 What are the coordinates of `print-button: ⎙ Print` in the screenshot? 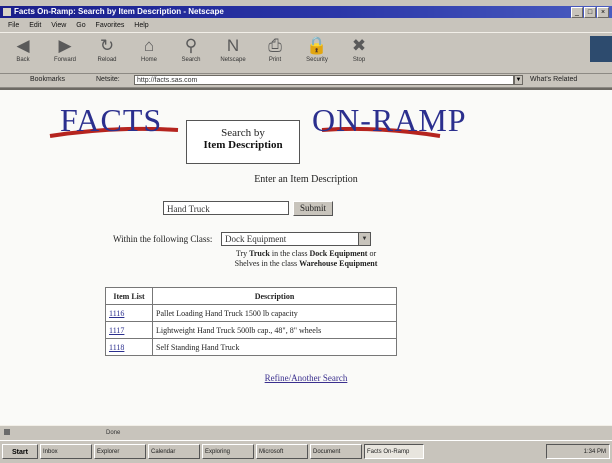 It's located at (275, 52).